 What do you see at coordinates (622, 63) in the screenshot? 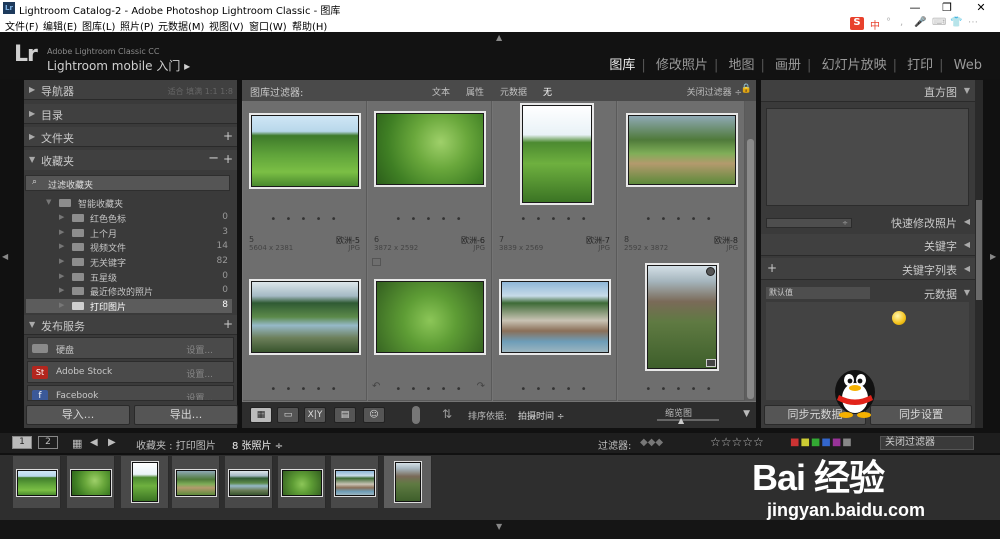
I see `module-library: 图库` at bounding box center [622, 63].